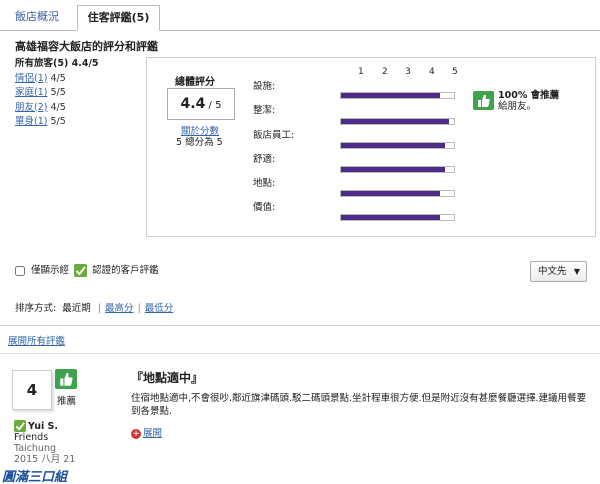  I want to click on overall-score: 4.4, so click(193, 104).